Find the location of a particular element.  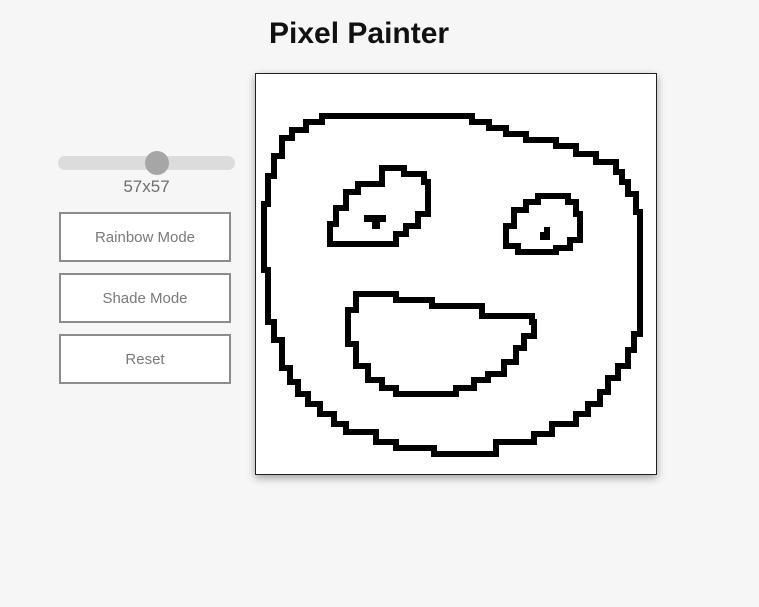

page-title: Pixel Painter is located at coordinates (359, 33).